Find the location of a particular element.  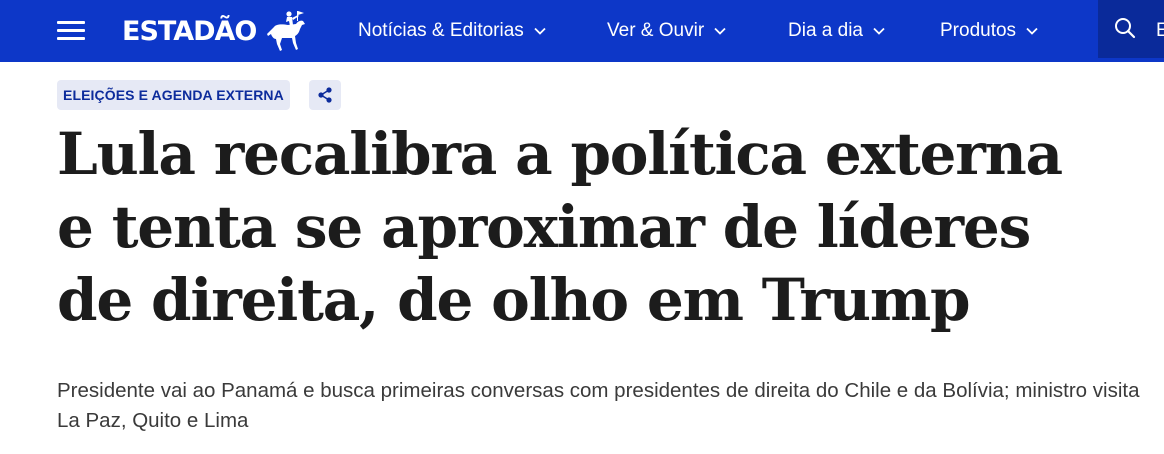

nav-dia-a-dia: Dia a dia is located at coordinates (836, 31).